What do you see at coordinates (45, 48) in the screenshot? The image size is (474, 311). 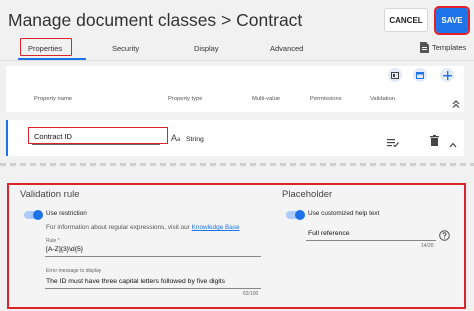 I see `tab-properties: Properties` at bounding box center [45, 48].